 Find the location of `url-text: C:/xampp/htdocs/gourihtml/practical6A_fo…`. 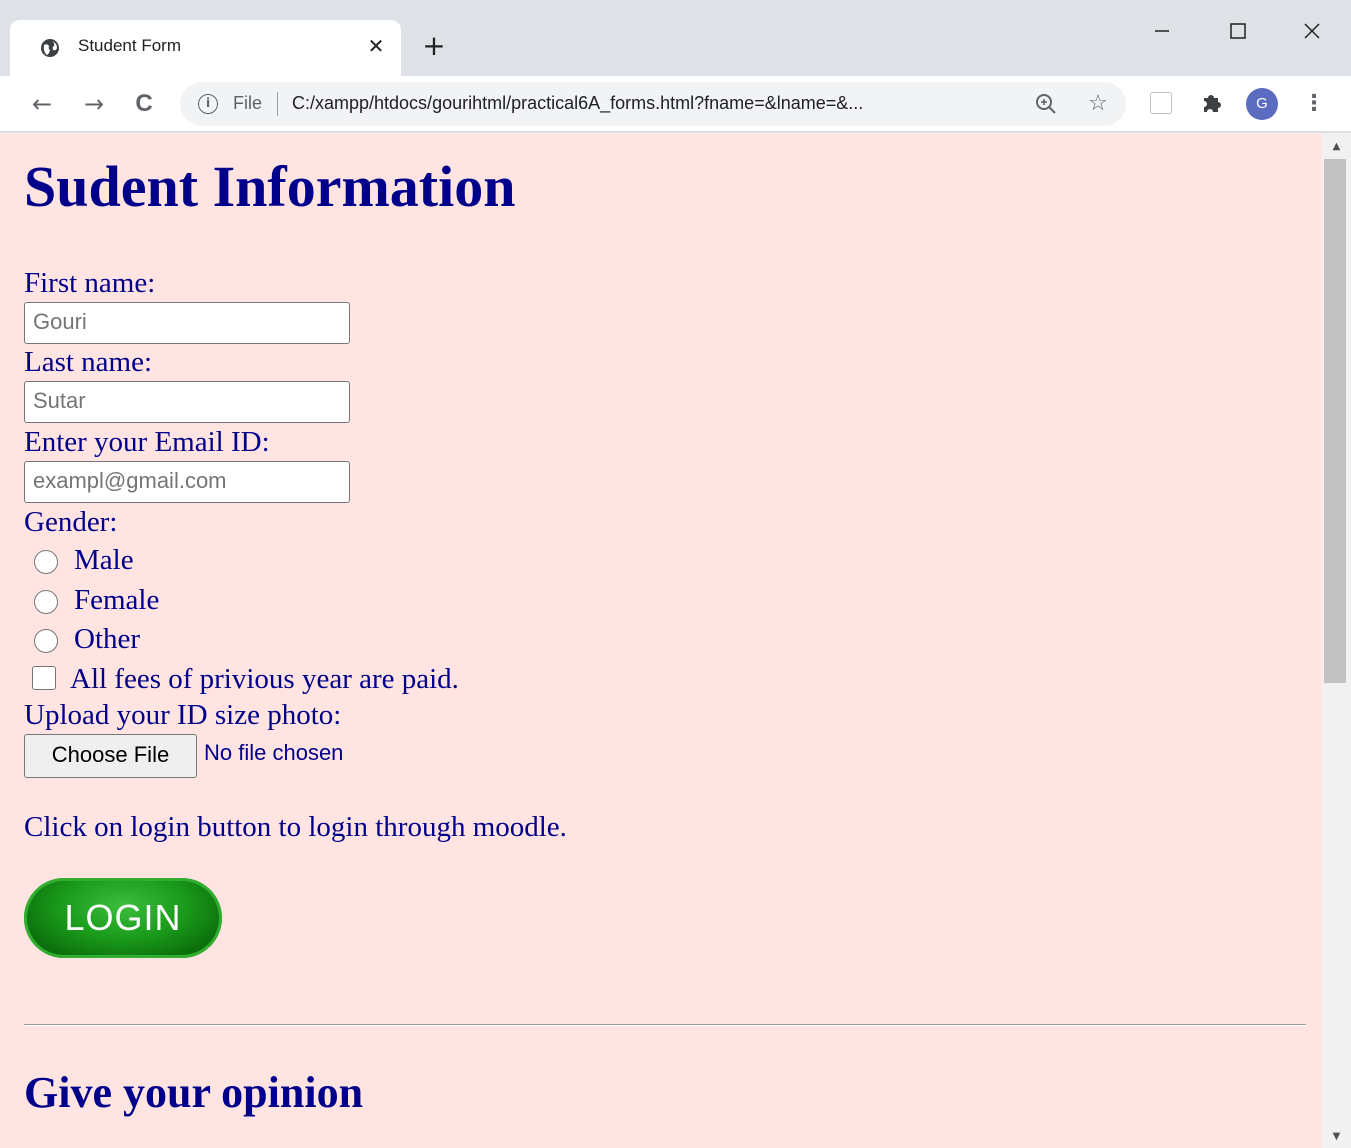

url-text: C:/xampp/htdocs/gourihtml/practical6A_fo… is located at coordinates (577, 103).